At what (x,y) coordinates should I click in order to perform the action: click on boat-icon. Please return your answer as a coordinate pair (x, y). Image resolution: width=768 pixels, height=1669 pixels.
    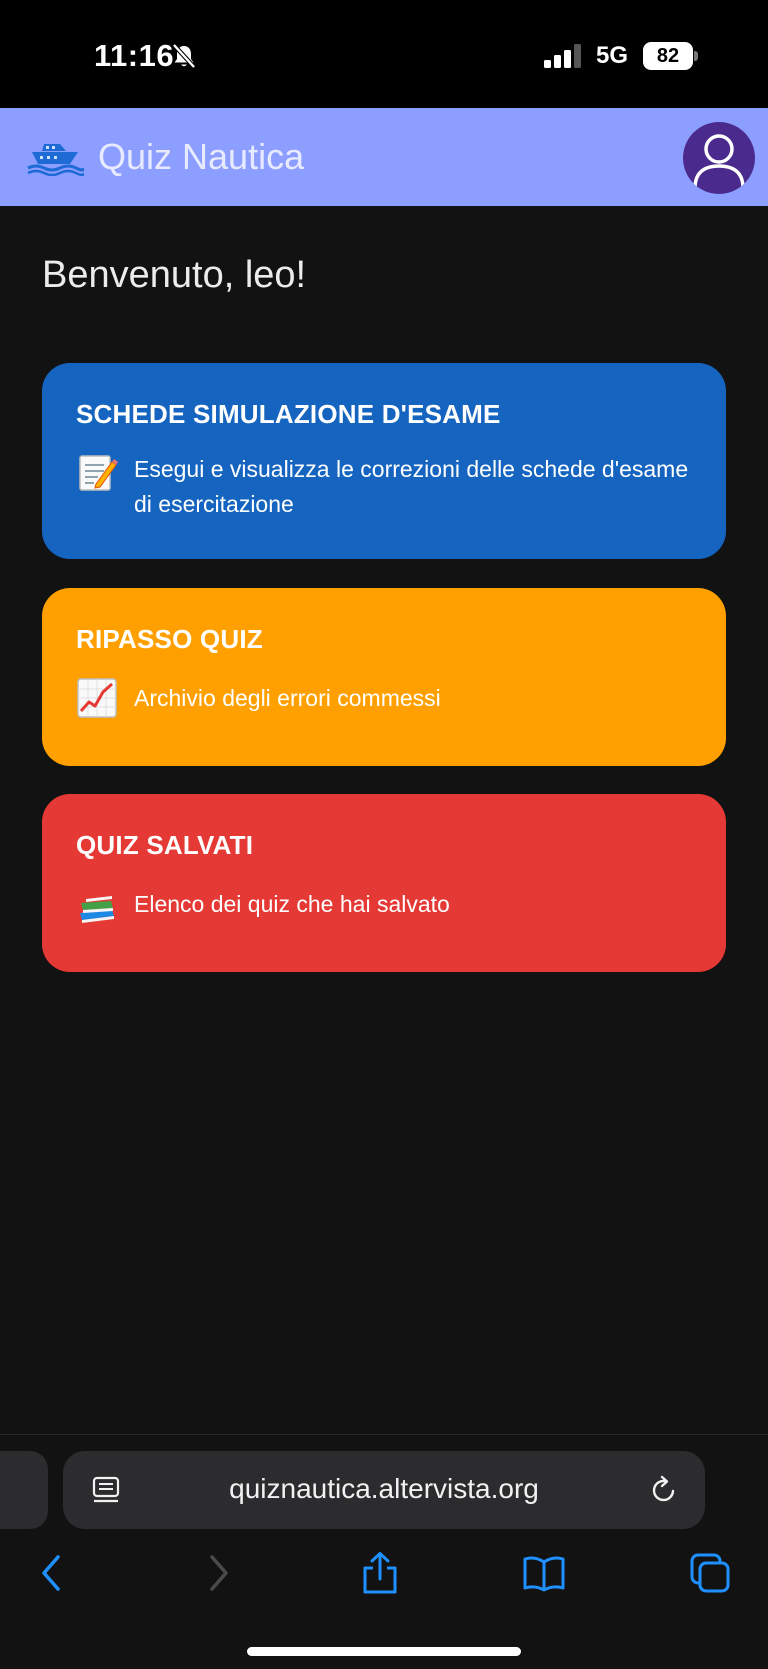
    Looking at the image, I should click on (55, 157).